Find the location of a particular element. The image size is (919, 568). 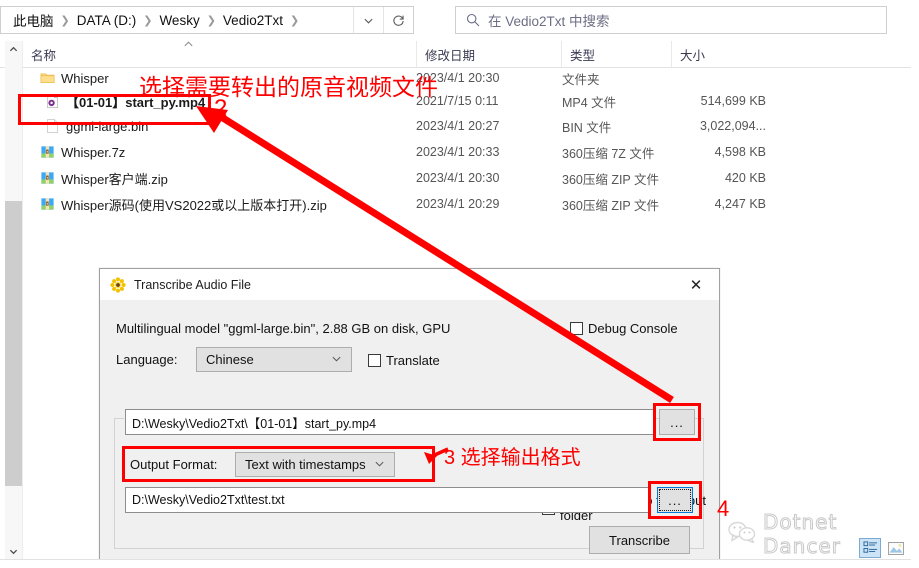

source-file-input: D:\Wesky\Vedio2Txt\【01-01】start_py.mp4 is located at coordinates (390, 422).